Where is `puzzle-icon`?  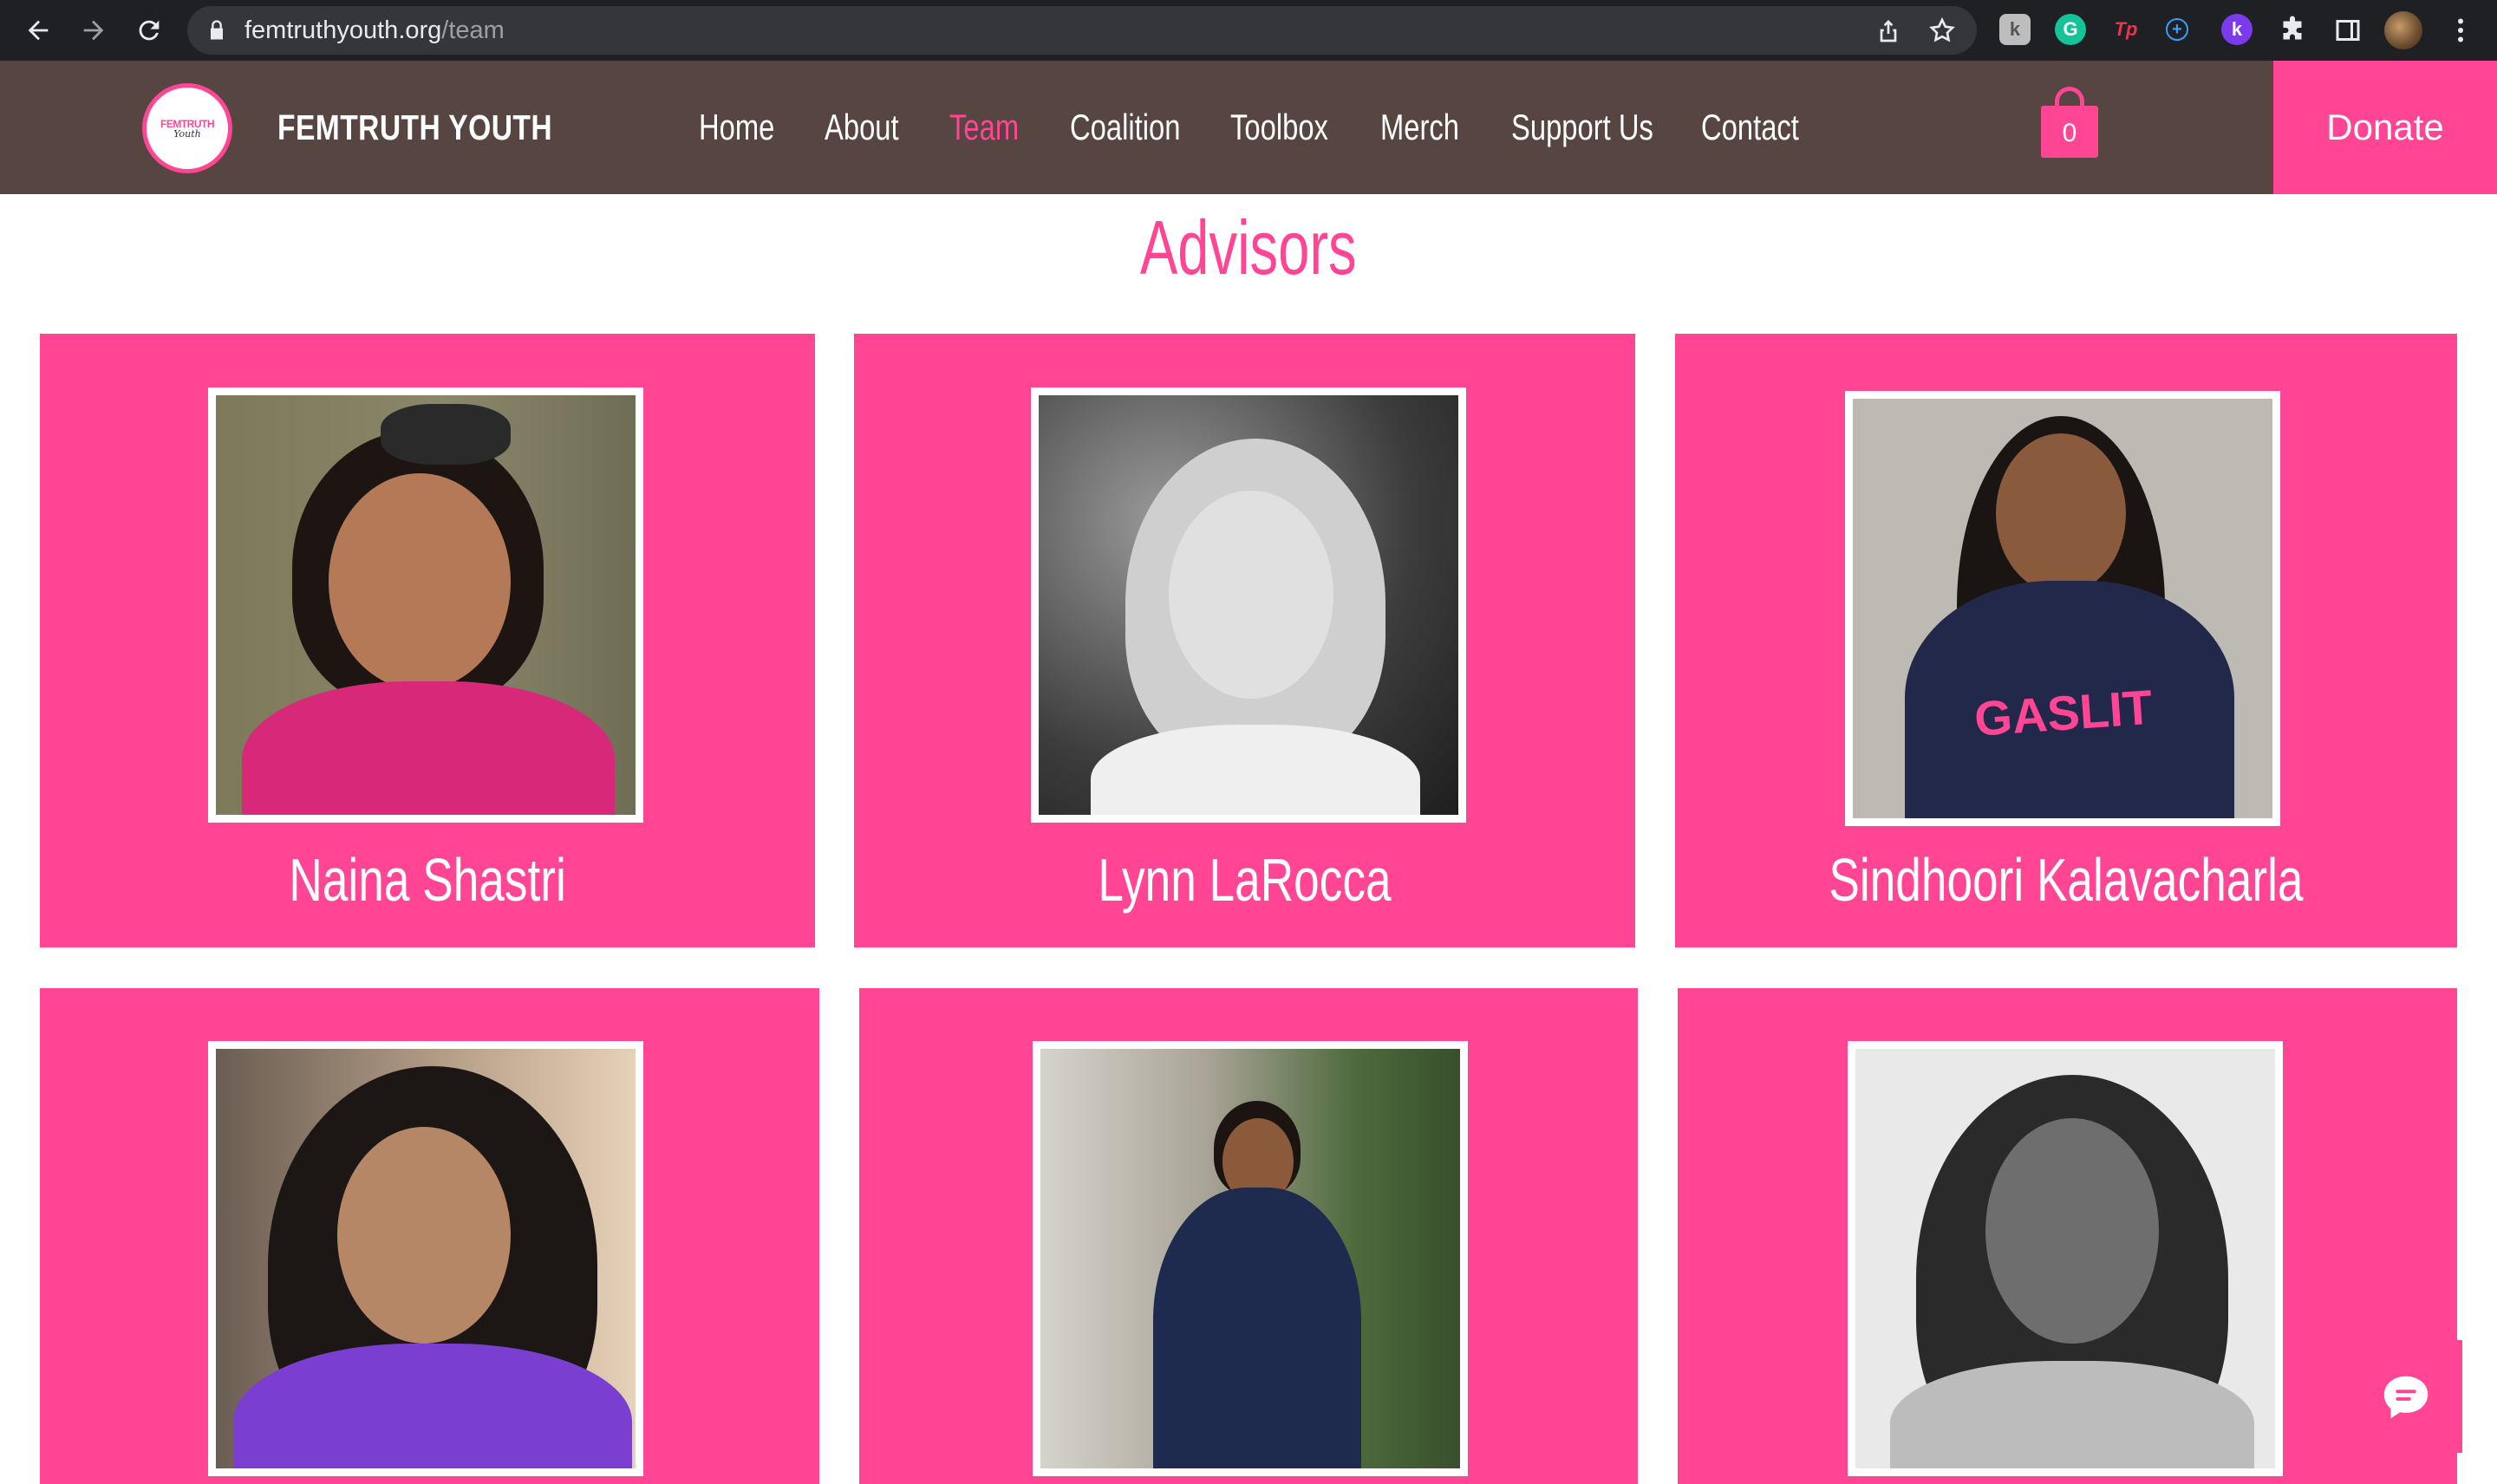 puzzle-icon is located at coordinates (2292, 30).